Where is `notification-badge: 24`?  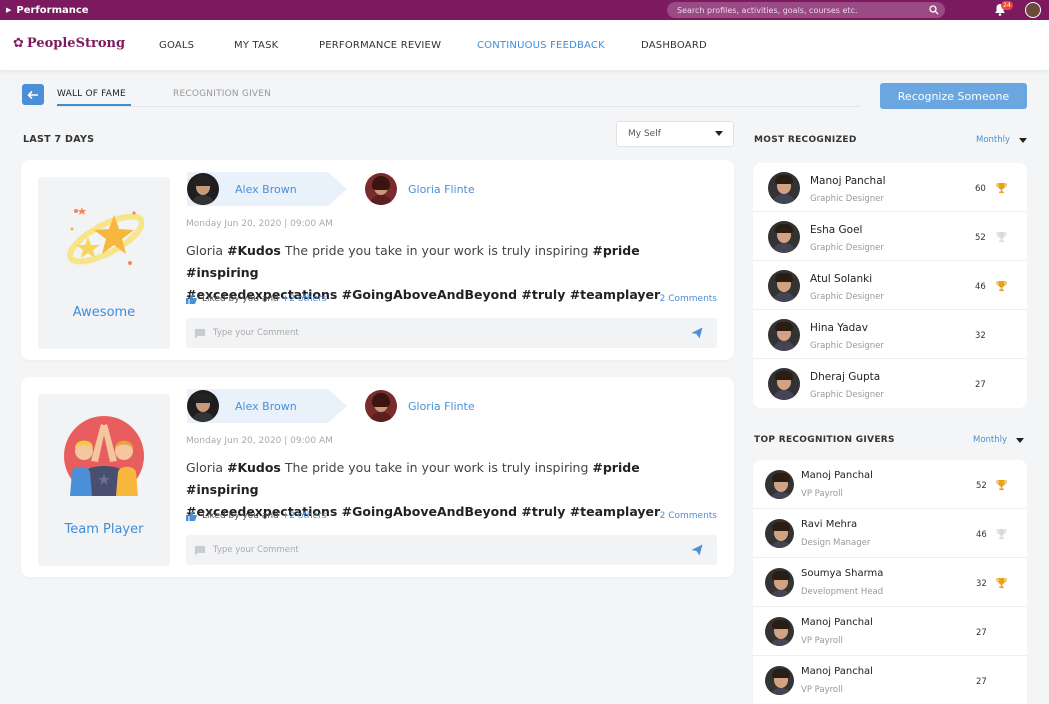 notification-badge: 24 is located at coordinates (1007, 5).